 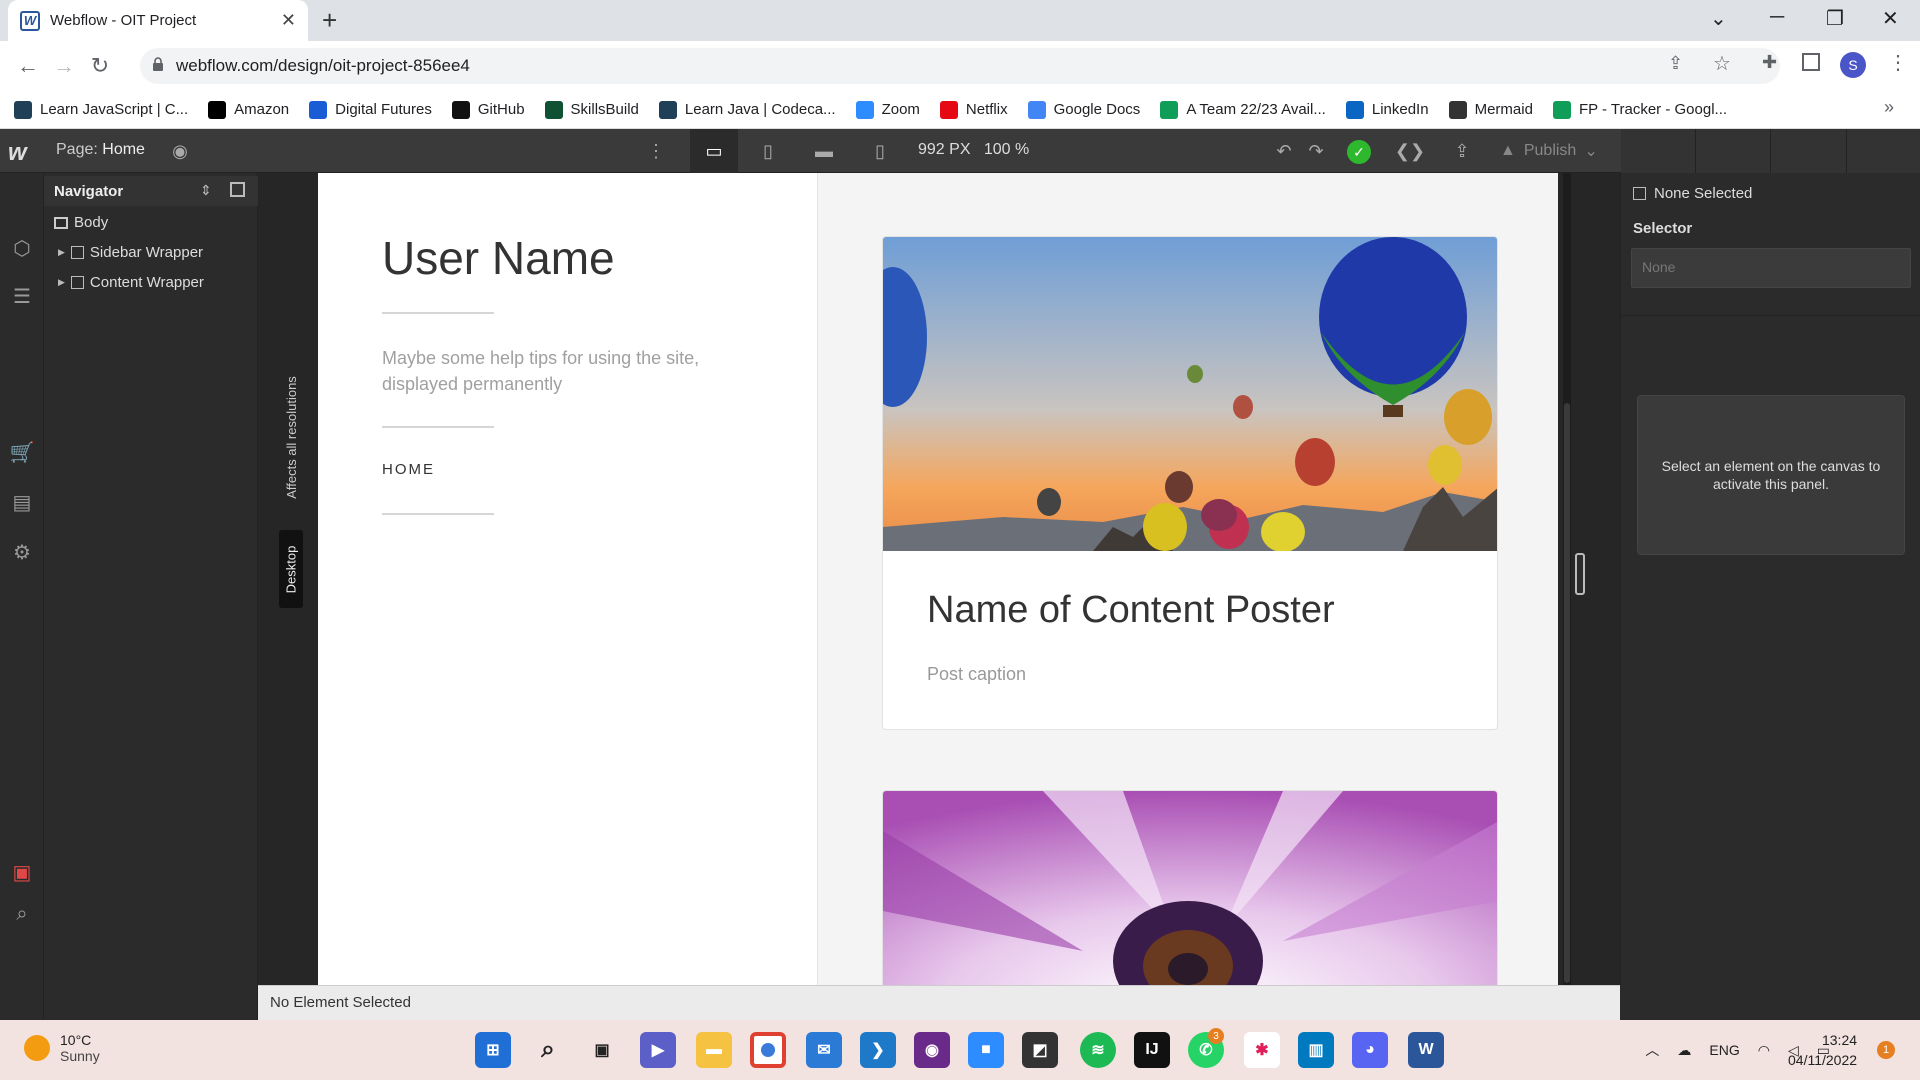 What do you see at coordinates (1889, 107) in the screenshot?
I see `bookmarks-overflow-button: »` at bounding box center [1889, 107].